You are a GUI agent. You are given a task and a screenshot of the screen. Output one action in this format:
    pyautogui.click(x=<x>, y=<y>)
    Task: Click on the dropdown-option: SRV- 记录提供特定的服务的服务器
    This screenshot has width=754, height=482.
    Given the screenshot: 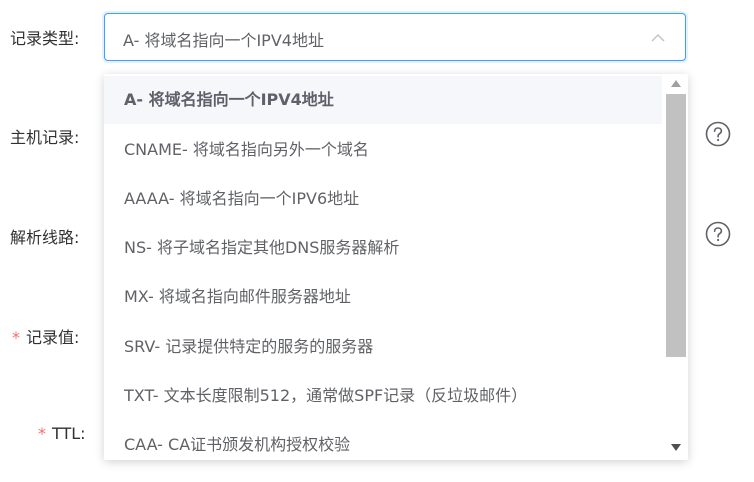 What is the action you would take?
    pyautogui.click(x=383, y=347)
    